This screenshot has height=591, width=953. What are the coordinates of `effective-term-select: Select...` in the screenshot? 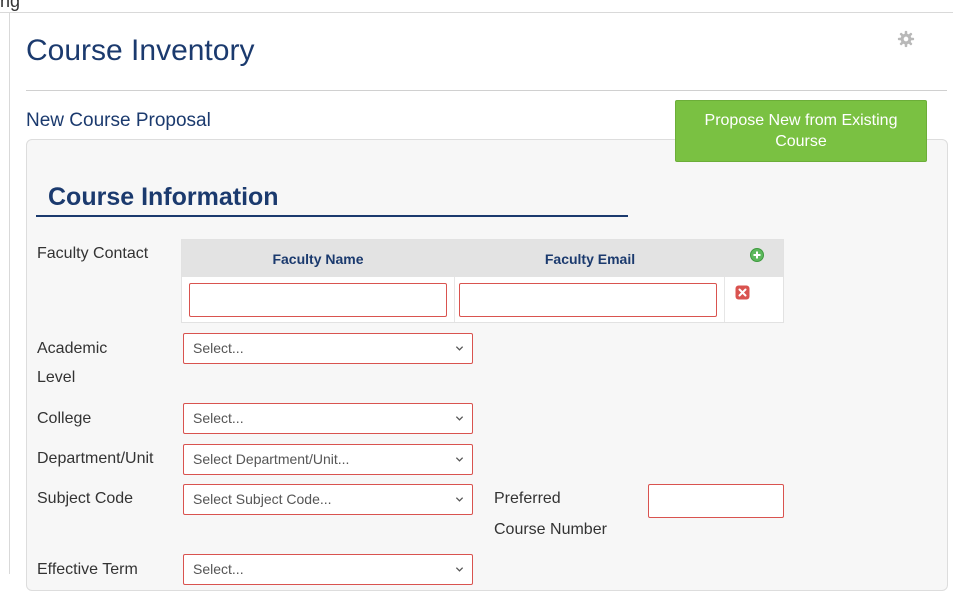 It's located at (328, 569).